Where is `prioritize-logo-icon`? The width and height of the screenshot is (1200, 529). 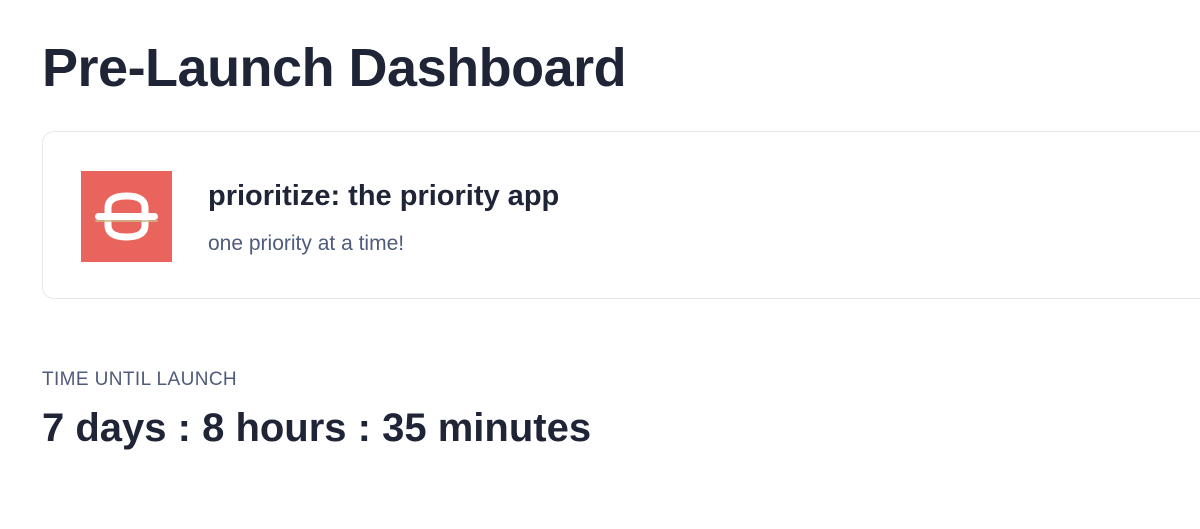
prioritize-logo-icon is located at coordinates (126, 216).